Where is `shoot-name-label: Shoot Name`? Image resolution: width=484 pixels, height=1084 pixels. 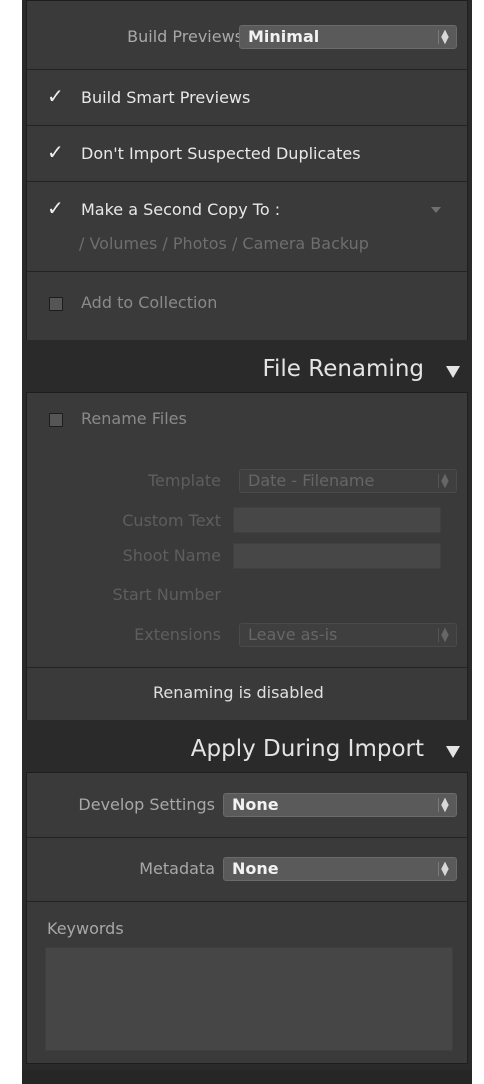
shoot-name-label: Shoot Name is located at coordinates (171, 555).